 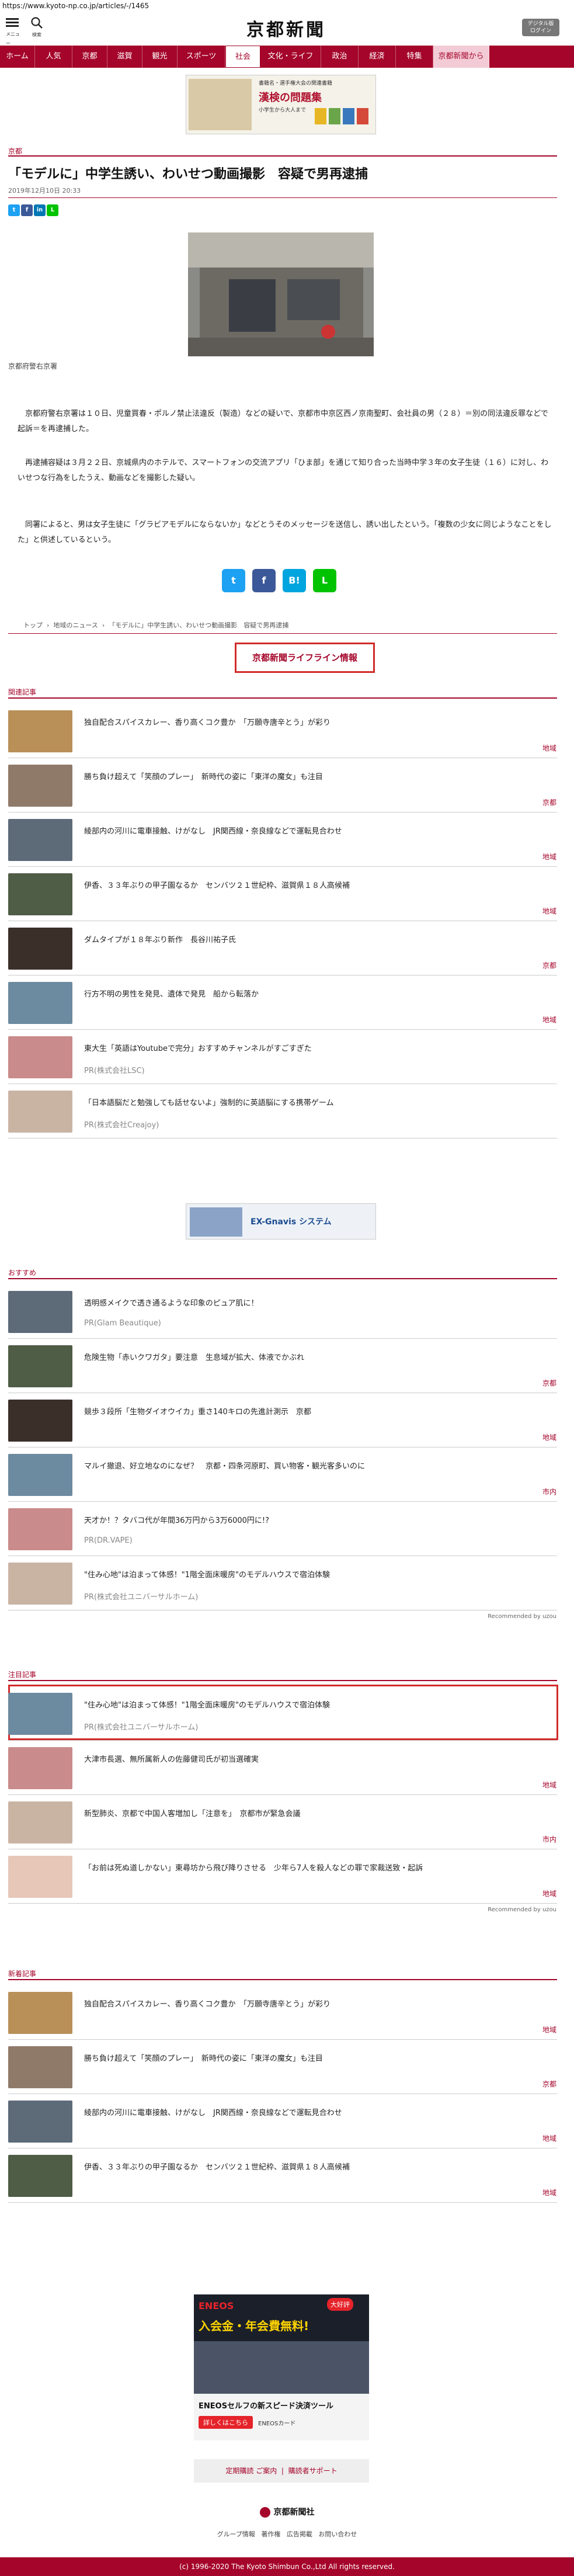 I want to click on nav-item-4: 観光, so click(x=160, y=57).